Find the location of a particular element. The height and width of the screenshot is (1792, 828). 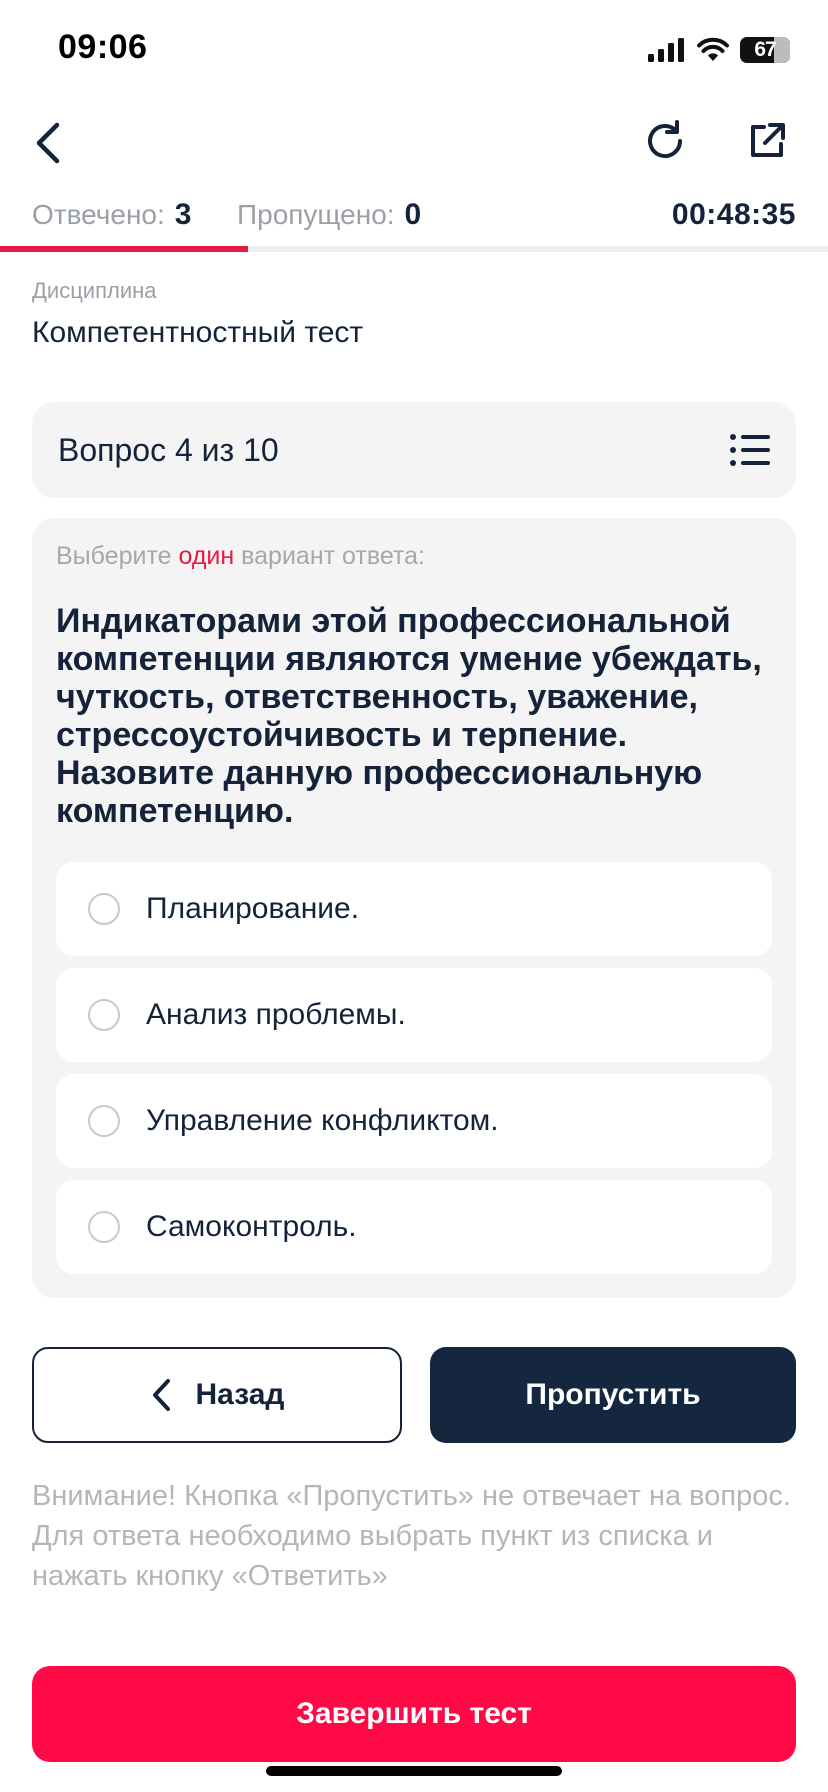

battery-icon: 67 is located at coordinates (765, 50).